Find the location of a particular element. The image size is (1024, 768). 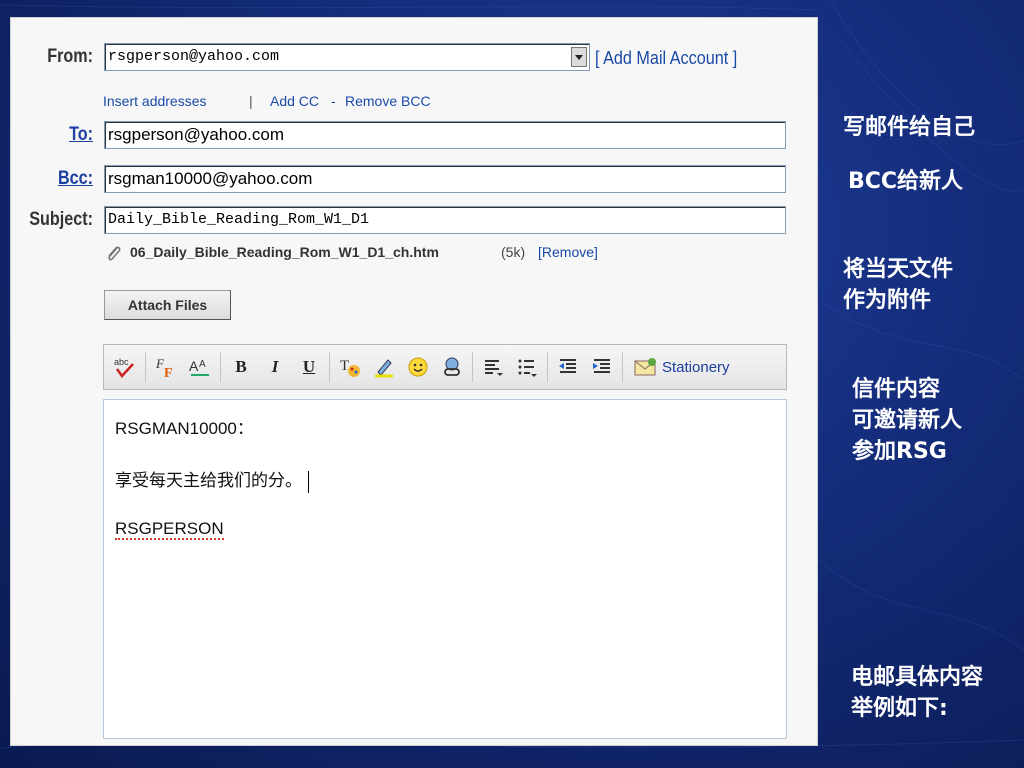

chevron-down-icon is located at coordinates (579, 57).